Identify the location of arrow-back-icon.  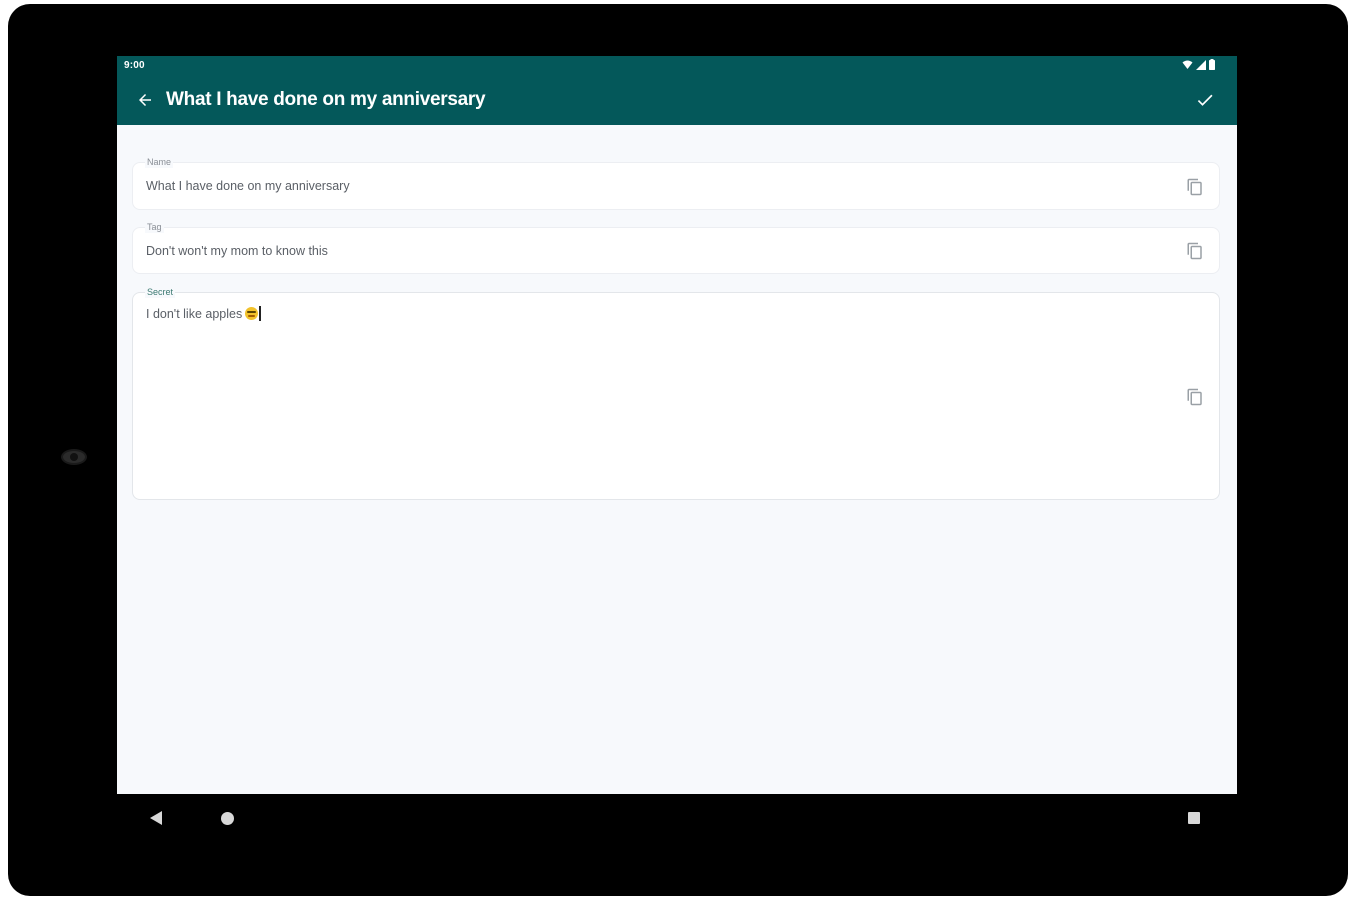
(145, 100).